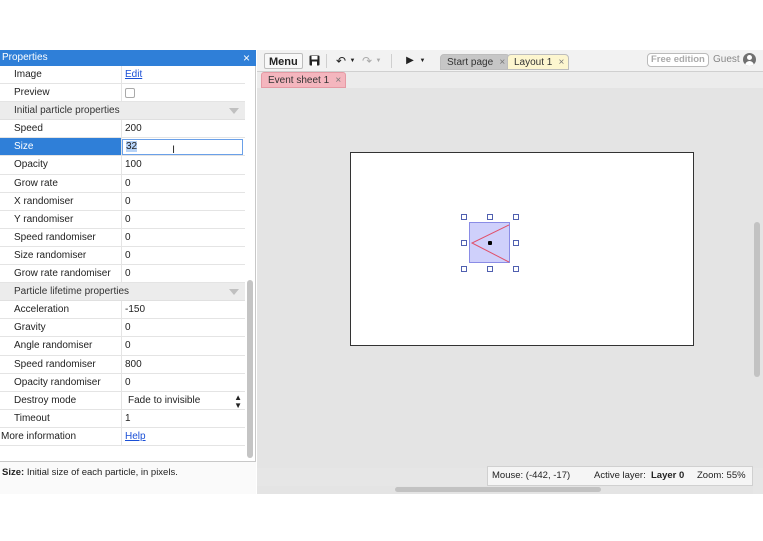  I want to click on edit-image-link: Edit, so click(133, 74).